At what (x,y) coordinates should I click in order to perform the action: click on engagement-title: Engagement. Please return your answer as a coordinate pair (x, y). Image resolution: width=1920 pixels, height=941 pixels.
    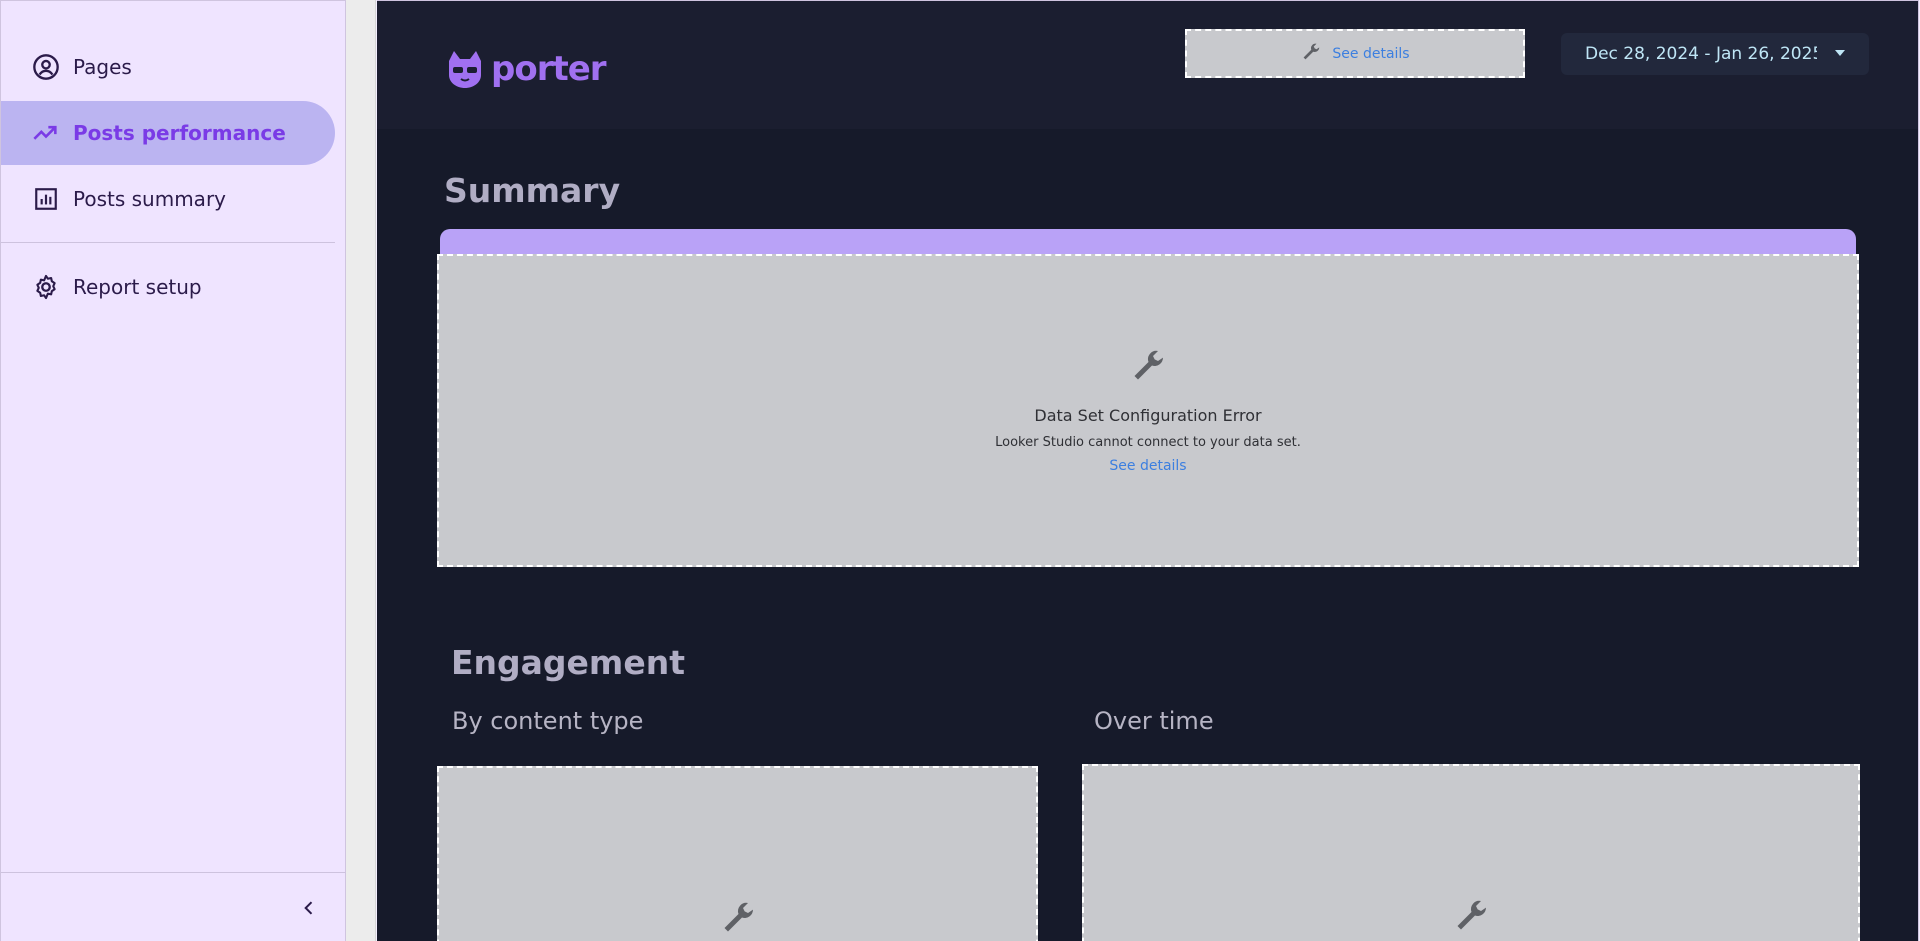
    Looking at the image, I should click on (568, 662).